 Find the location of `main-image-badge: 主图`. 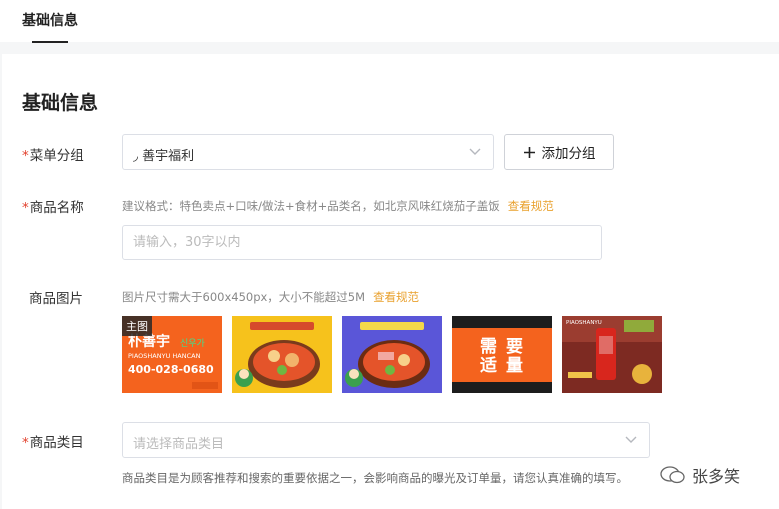

main-image-badge: 主图 is located at coordinates (137, 326).